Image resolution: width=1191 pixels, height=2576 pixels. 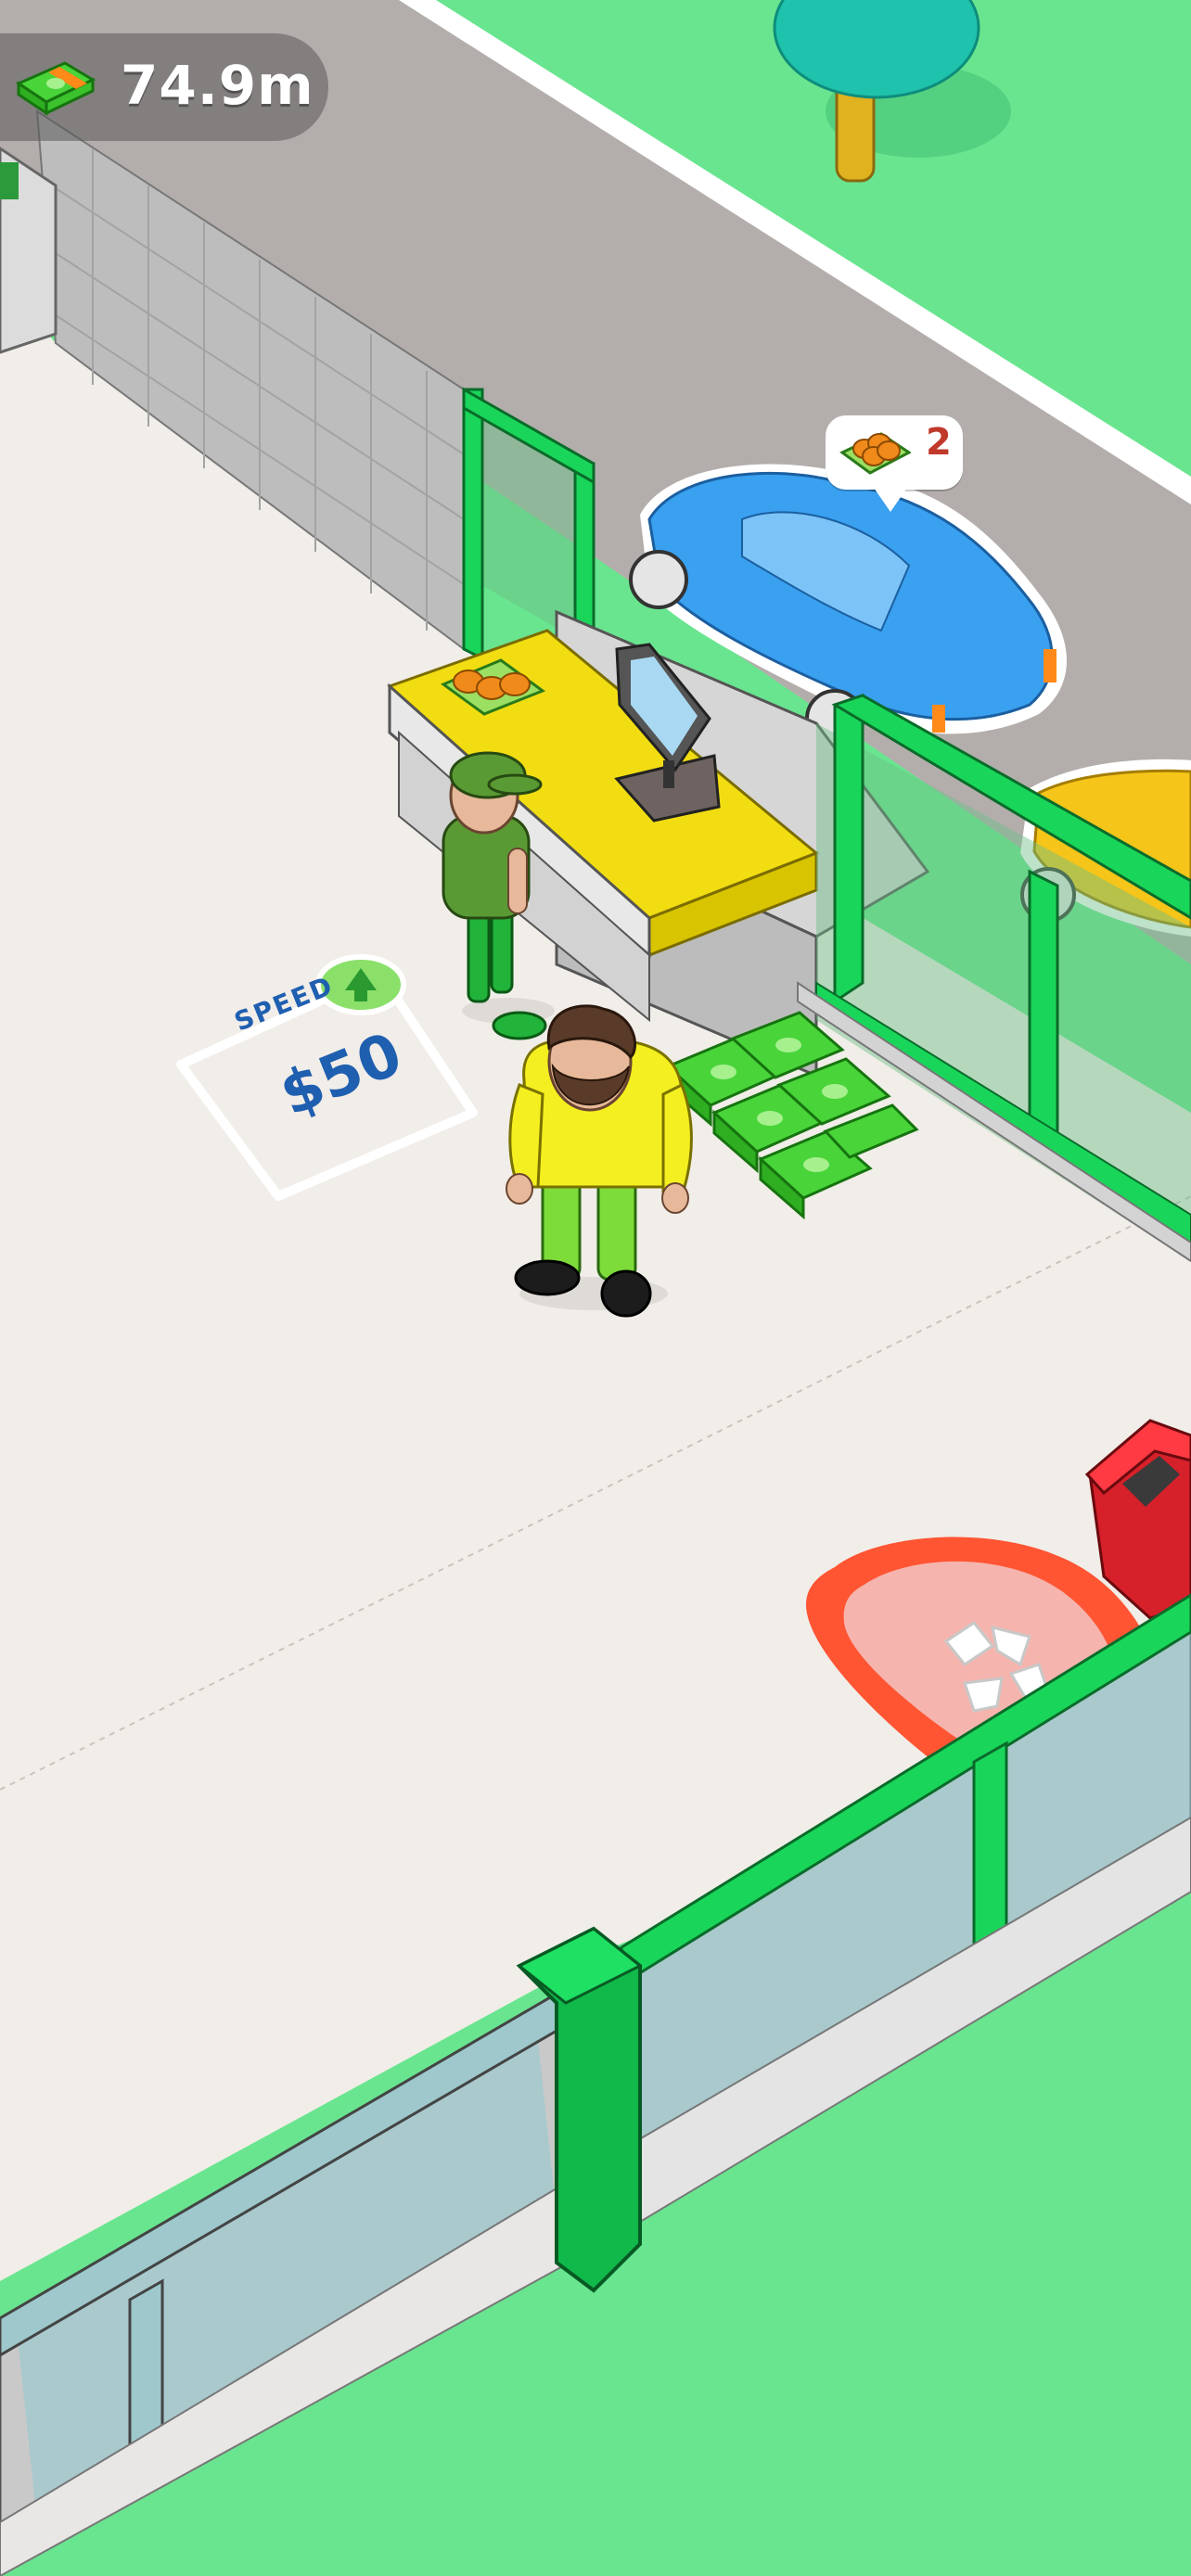 I want to click on order-count: 2, so click(x=939, y=442).